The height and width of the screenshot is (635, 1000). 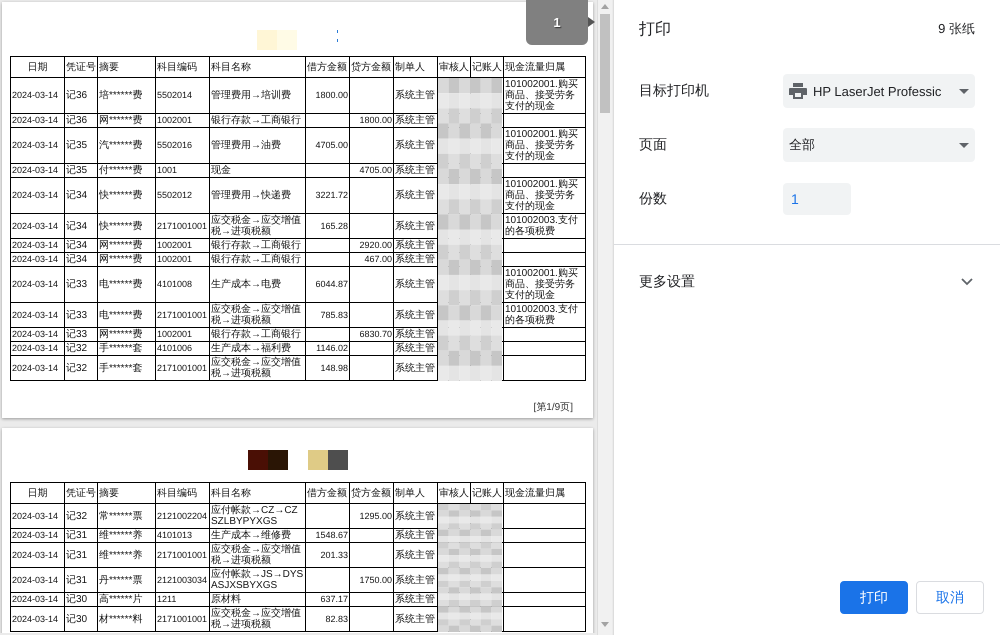 I want to click on table-cell: 维******养, so click(x=127, y=535).